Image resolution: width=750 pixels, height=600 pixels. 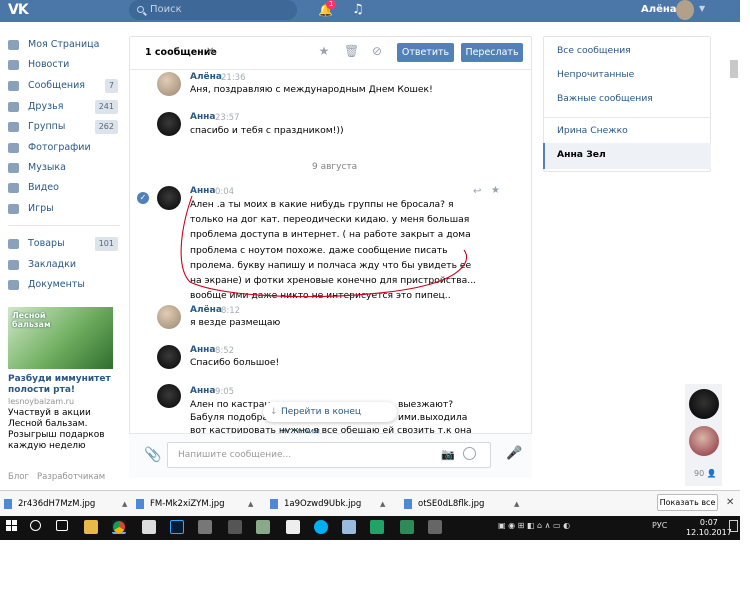 I want to click on excel-icon, so click(x=377, y=527).